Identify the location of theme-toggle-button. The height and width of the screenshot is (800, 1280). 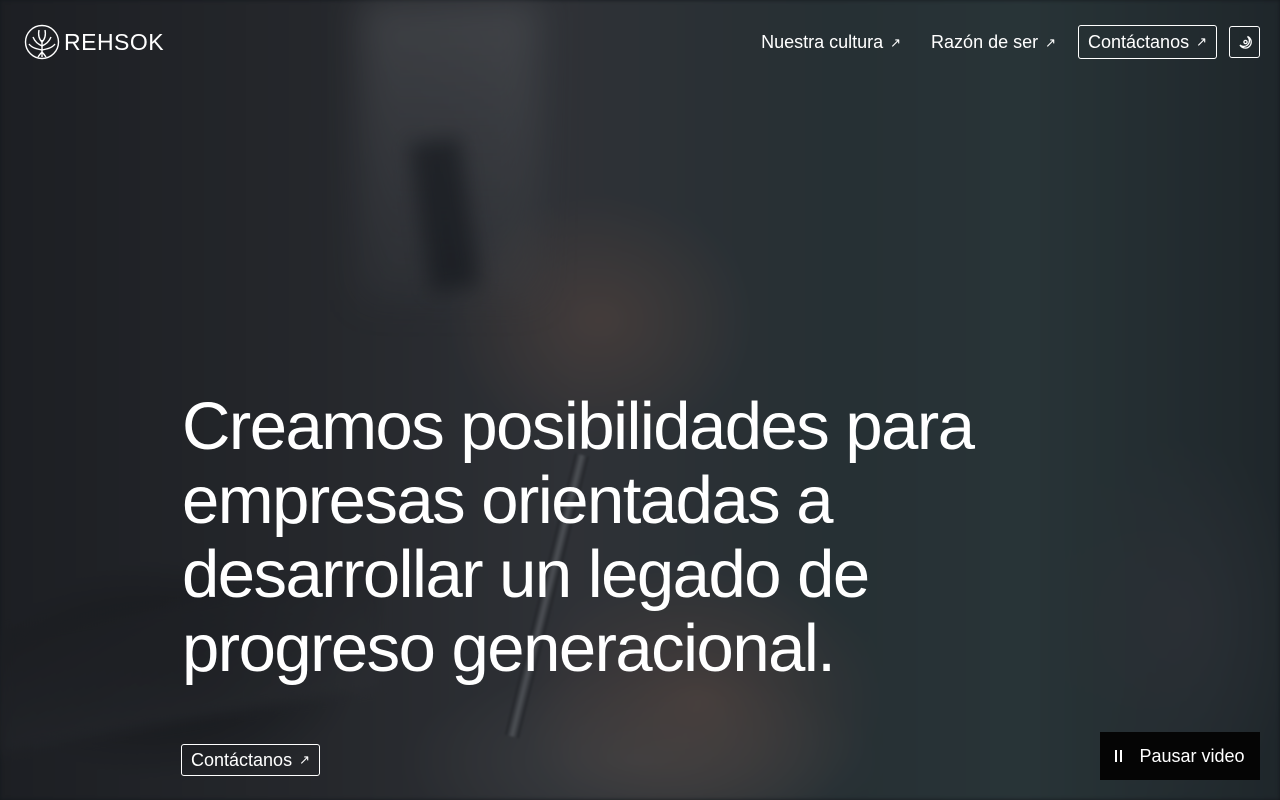
(1244, 42).